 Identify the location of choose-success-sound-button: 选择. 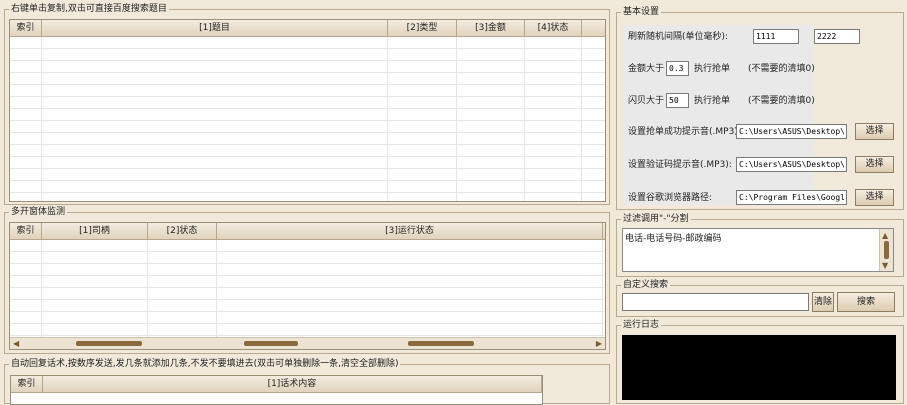
(874, 131).